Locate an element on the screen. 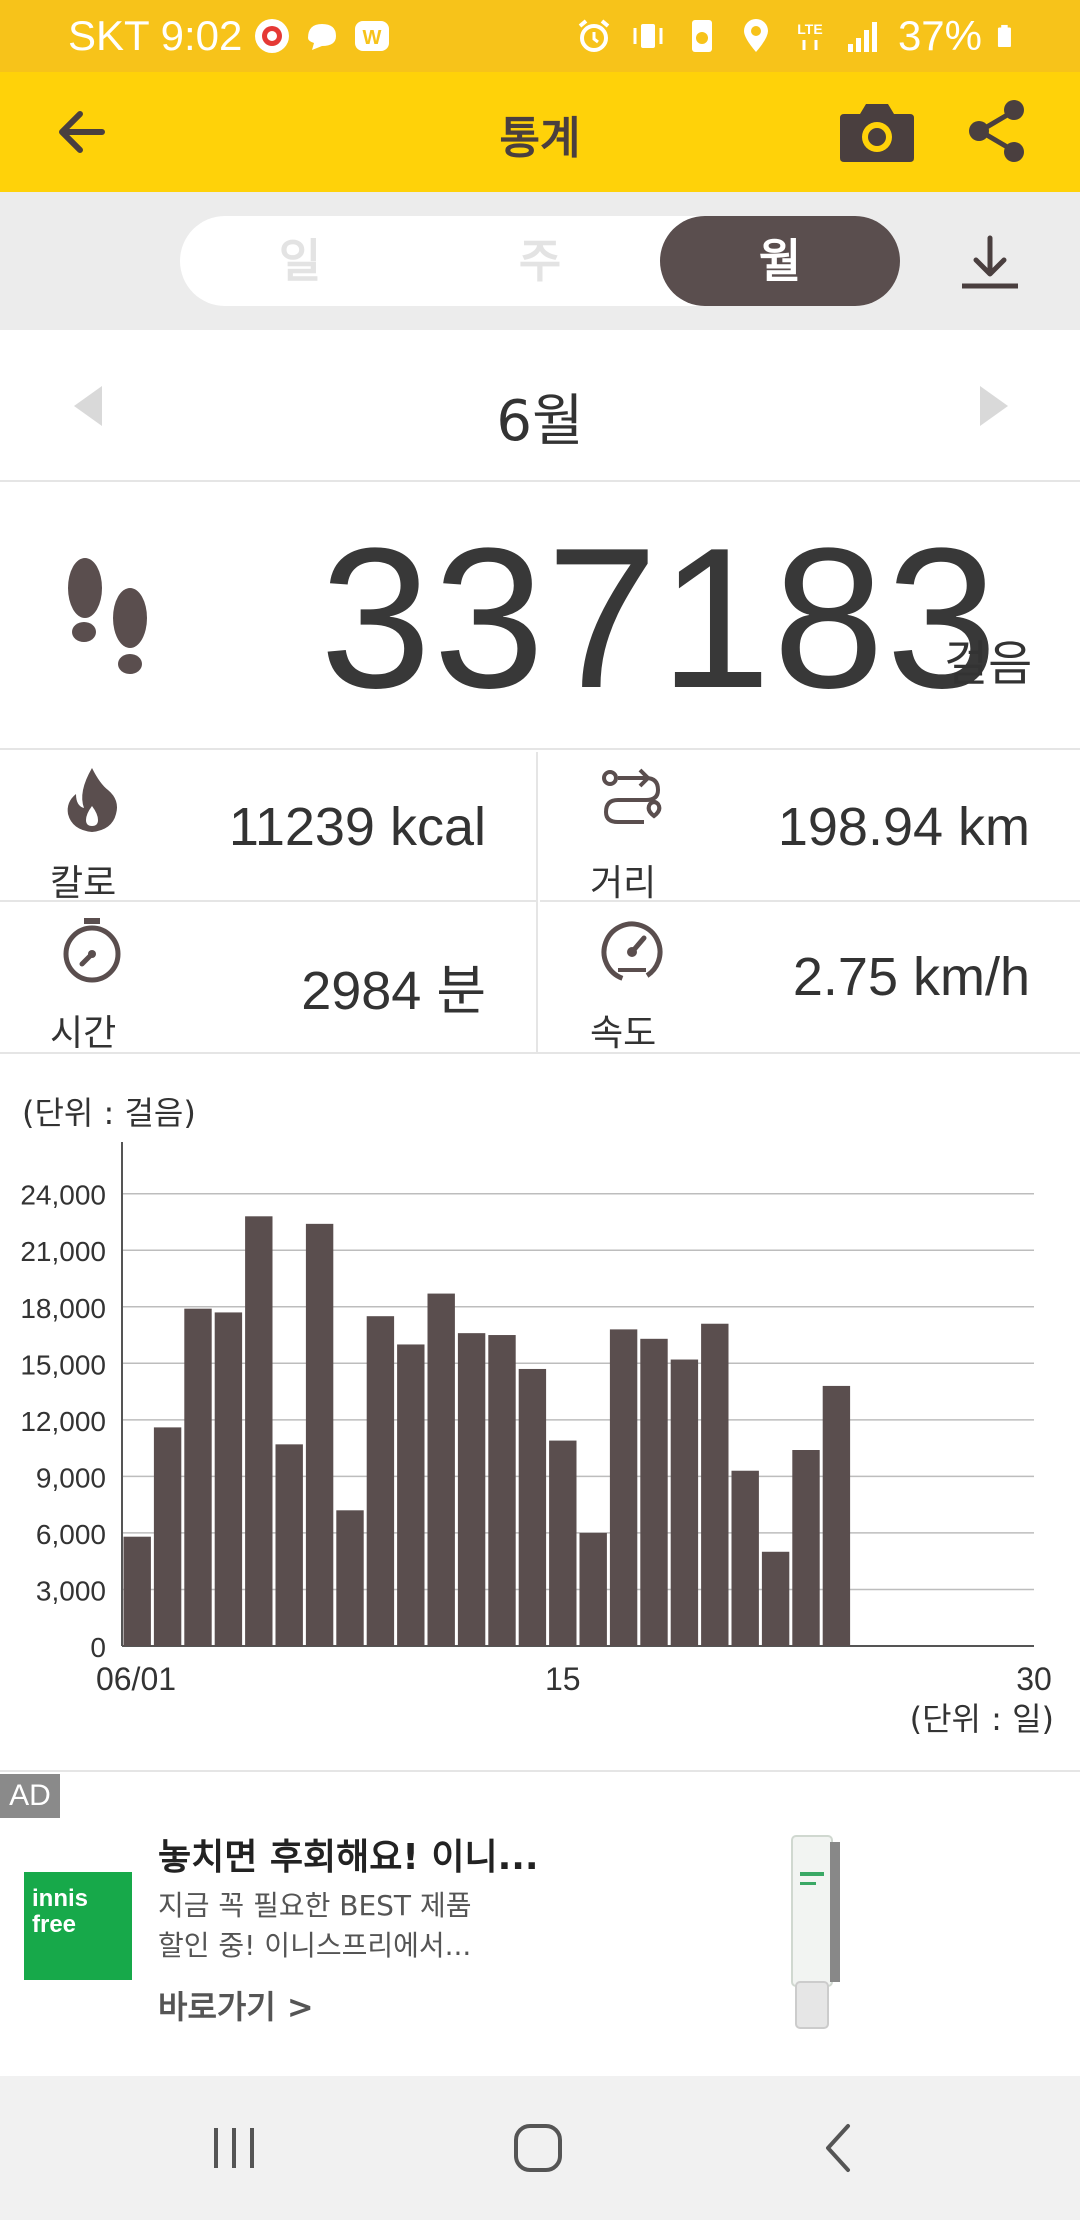  ad-product-image is located at coordinates (815, 1932).